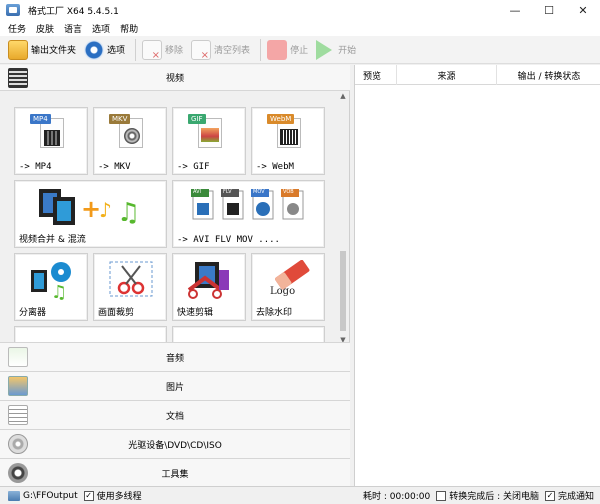 The image size is (600, 504). Describe the element at coordinates (73, 28) in the screenshot. I see `menu-language: 语言` at that location.